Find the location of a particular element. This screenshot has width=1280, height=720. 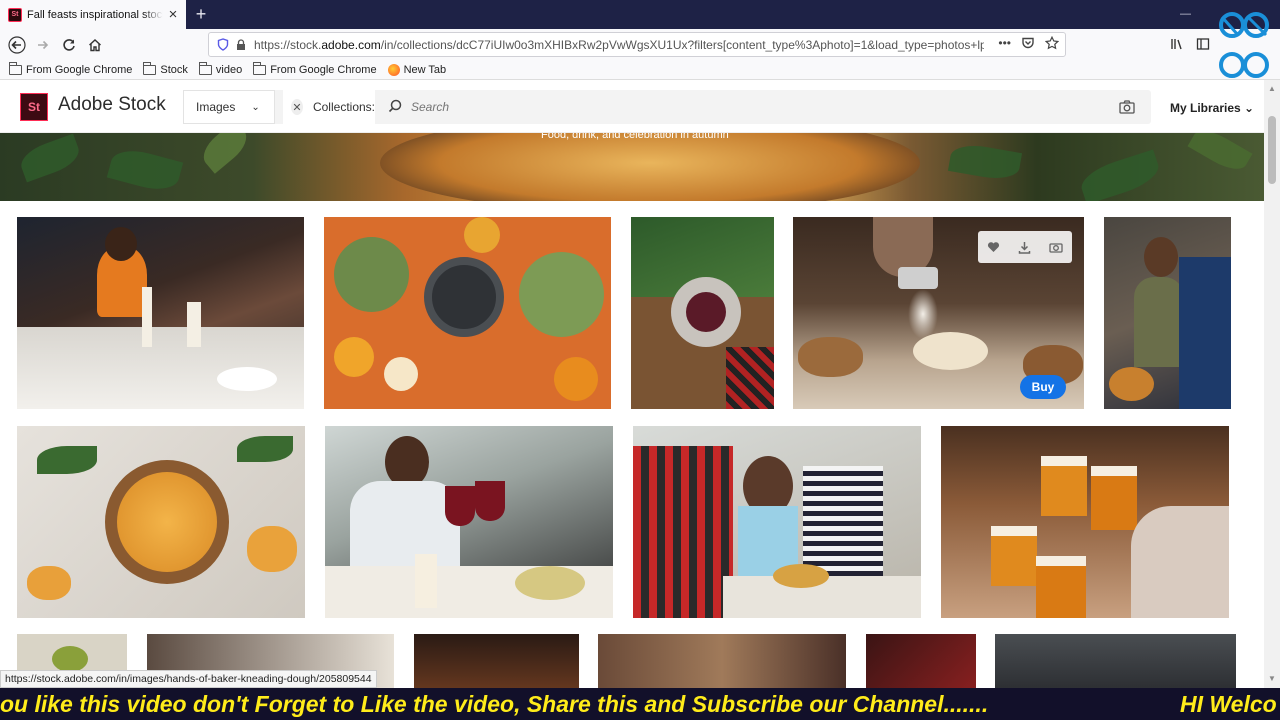

heart-icon is located at coordinates (993, 247).